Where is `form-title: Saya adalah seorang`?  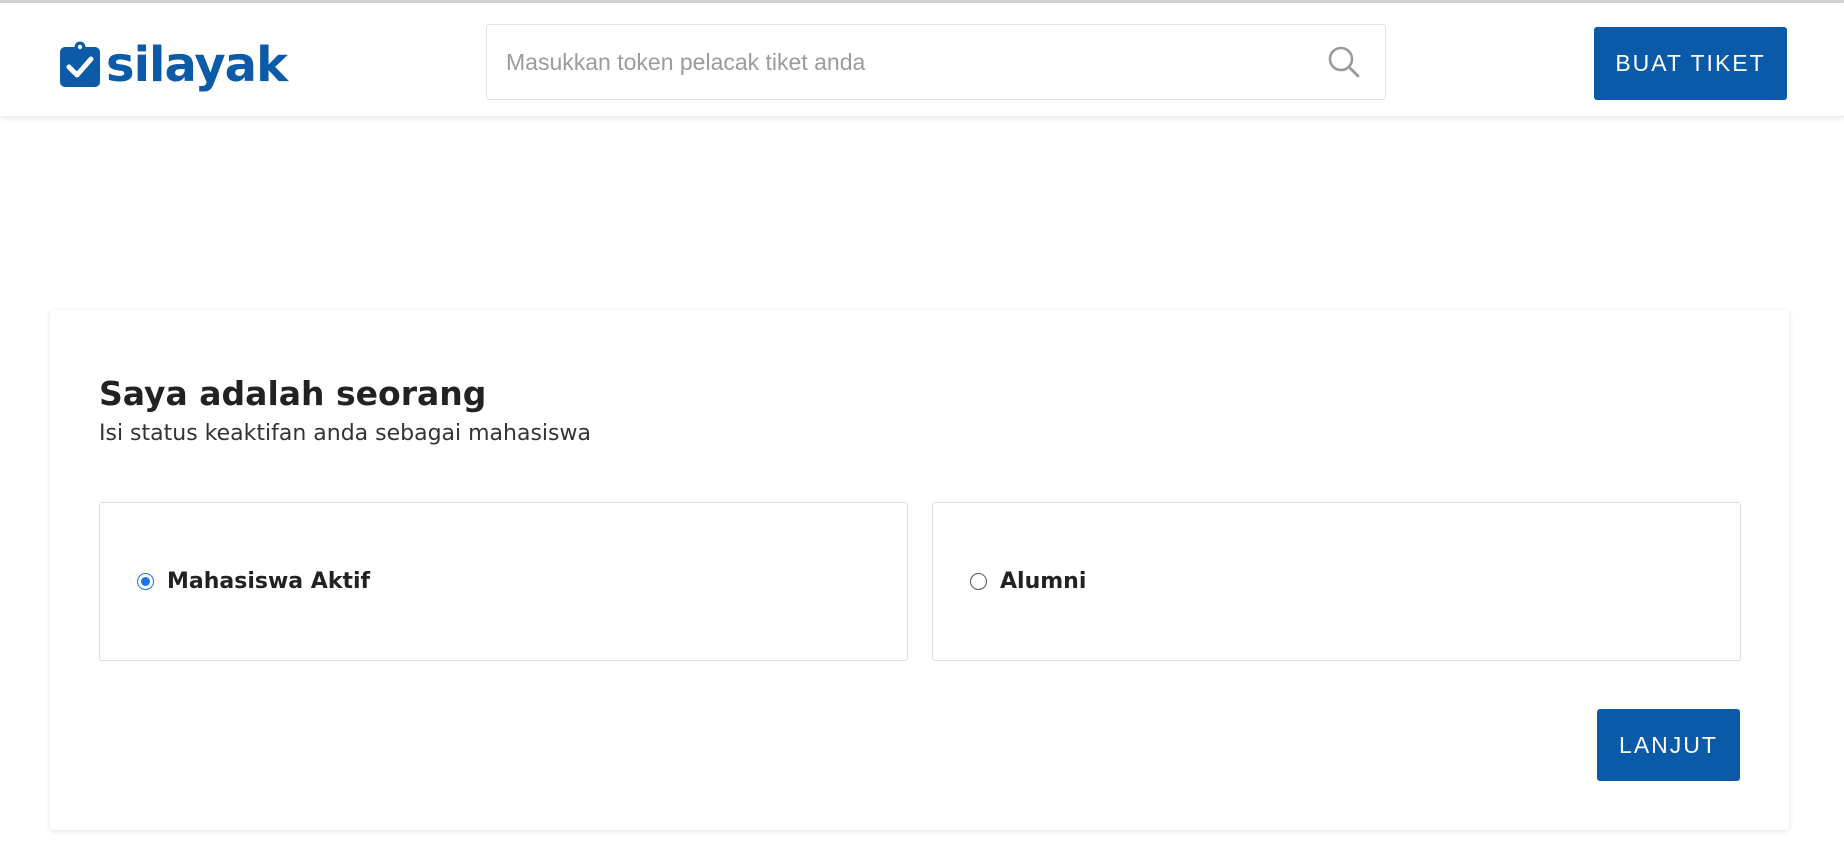 form-title: Saya adalah seorang is located at coordinates (293, 393).